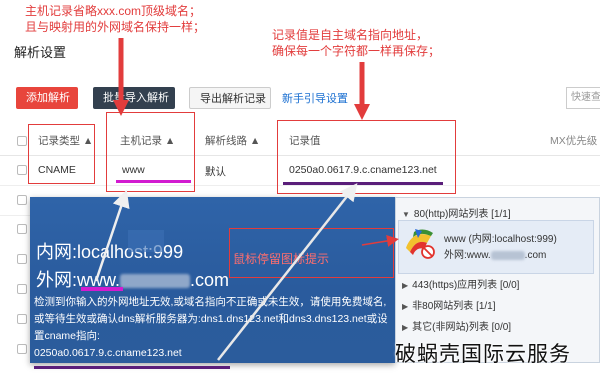  Describe the element at coordinates (47, 98) in the screenshot. I see `add-record-button: 添加解析` at that location.